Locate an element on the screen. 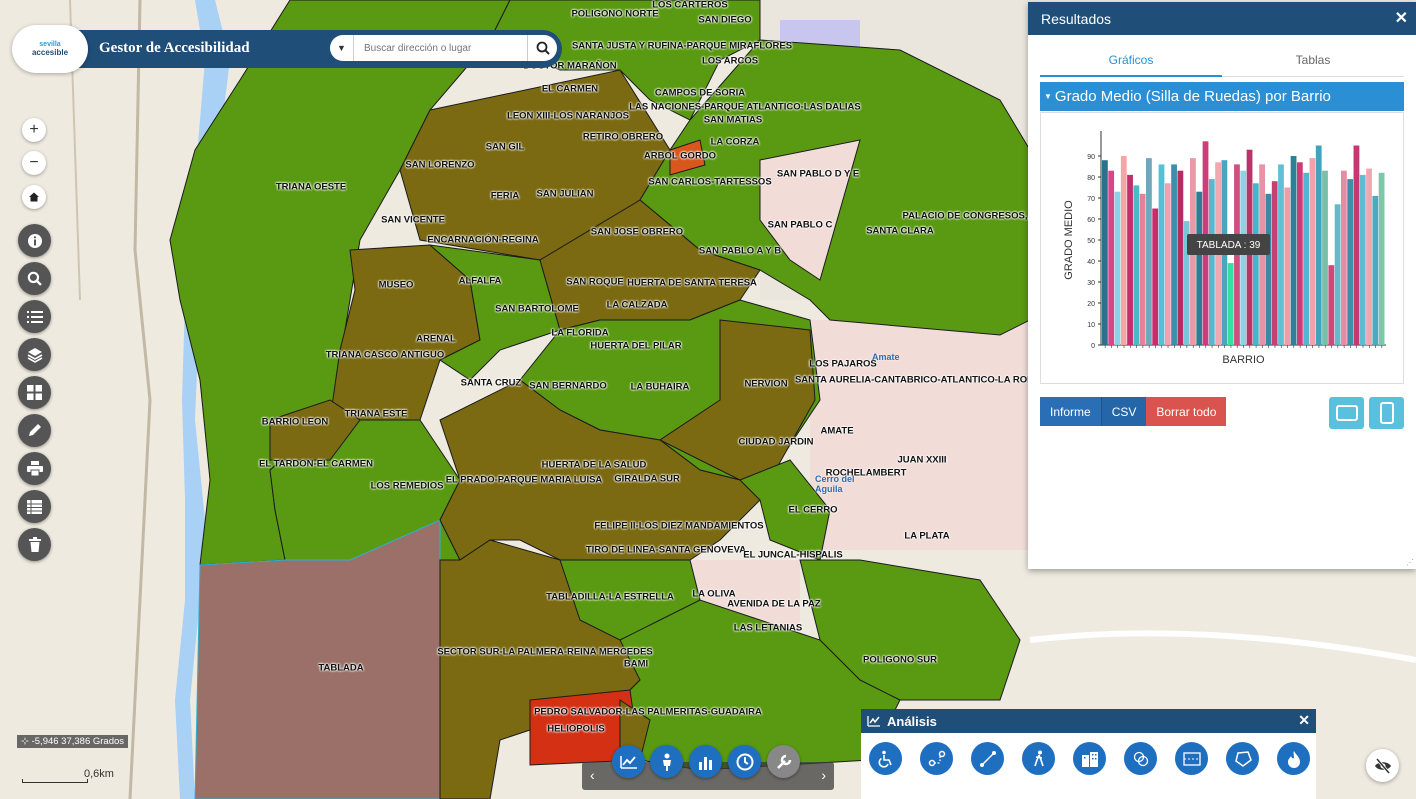 Image resolution: width=1416 pixels, height=799 pixels. landscape-view-button is located at coordinates (1346, 413).